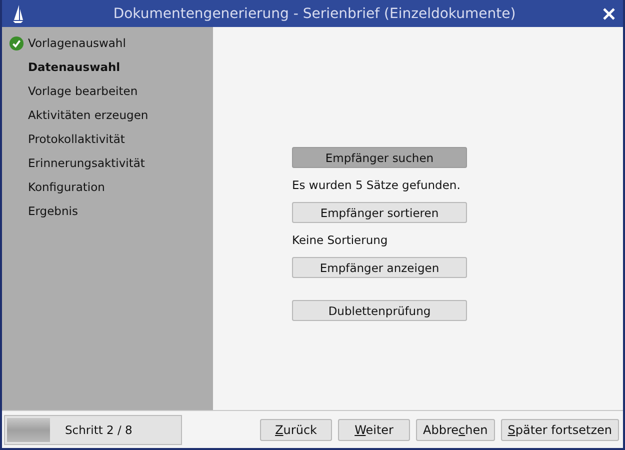 This screenshot has height=450, width=625. What do you see at coordinates (98, 429) in the screenshot?
I see `step-counter: Schritt 2 / 8` at bounding box center [98, 429].